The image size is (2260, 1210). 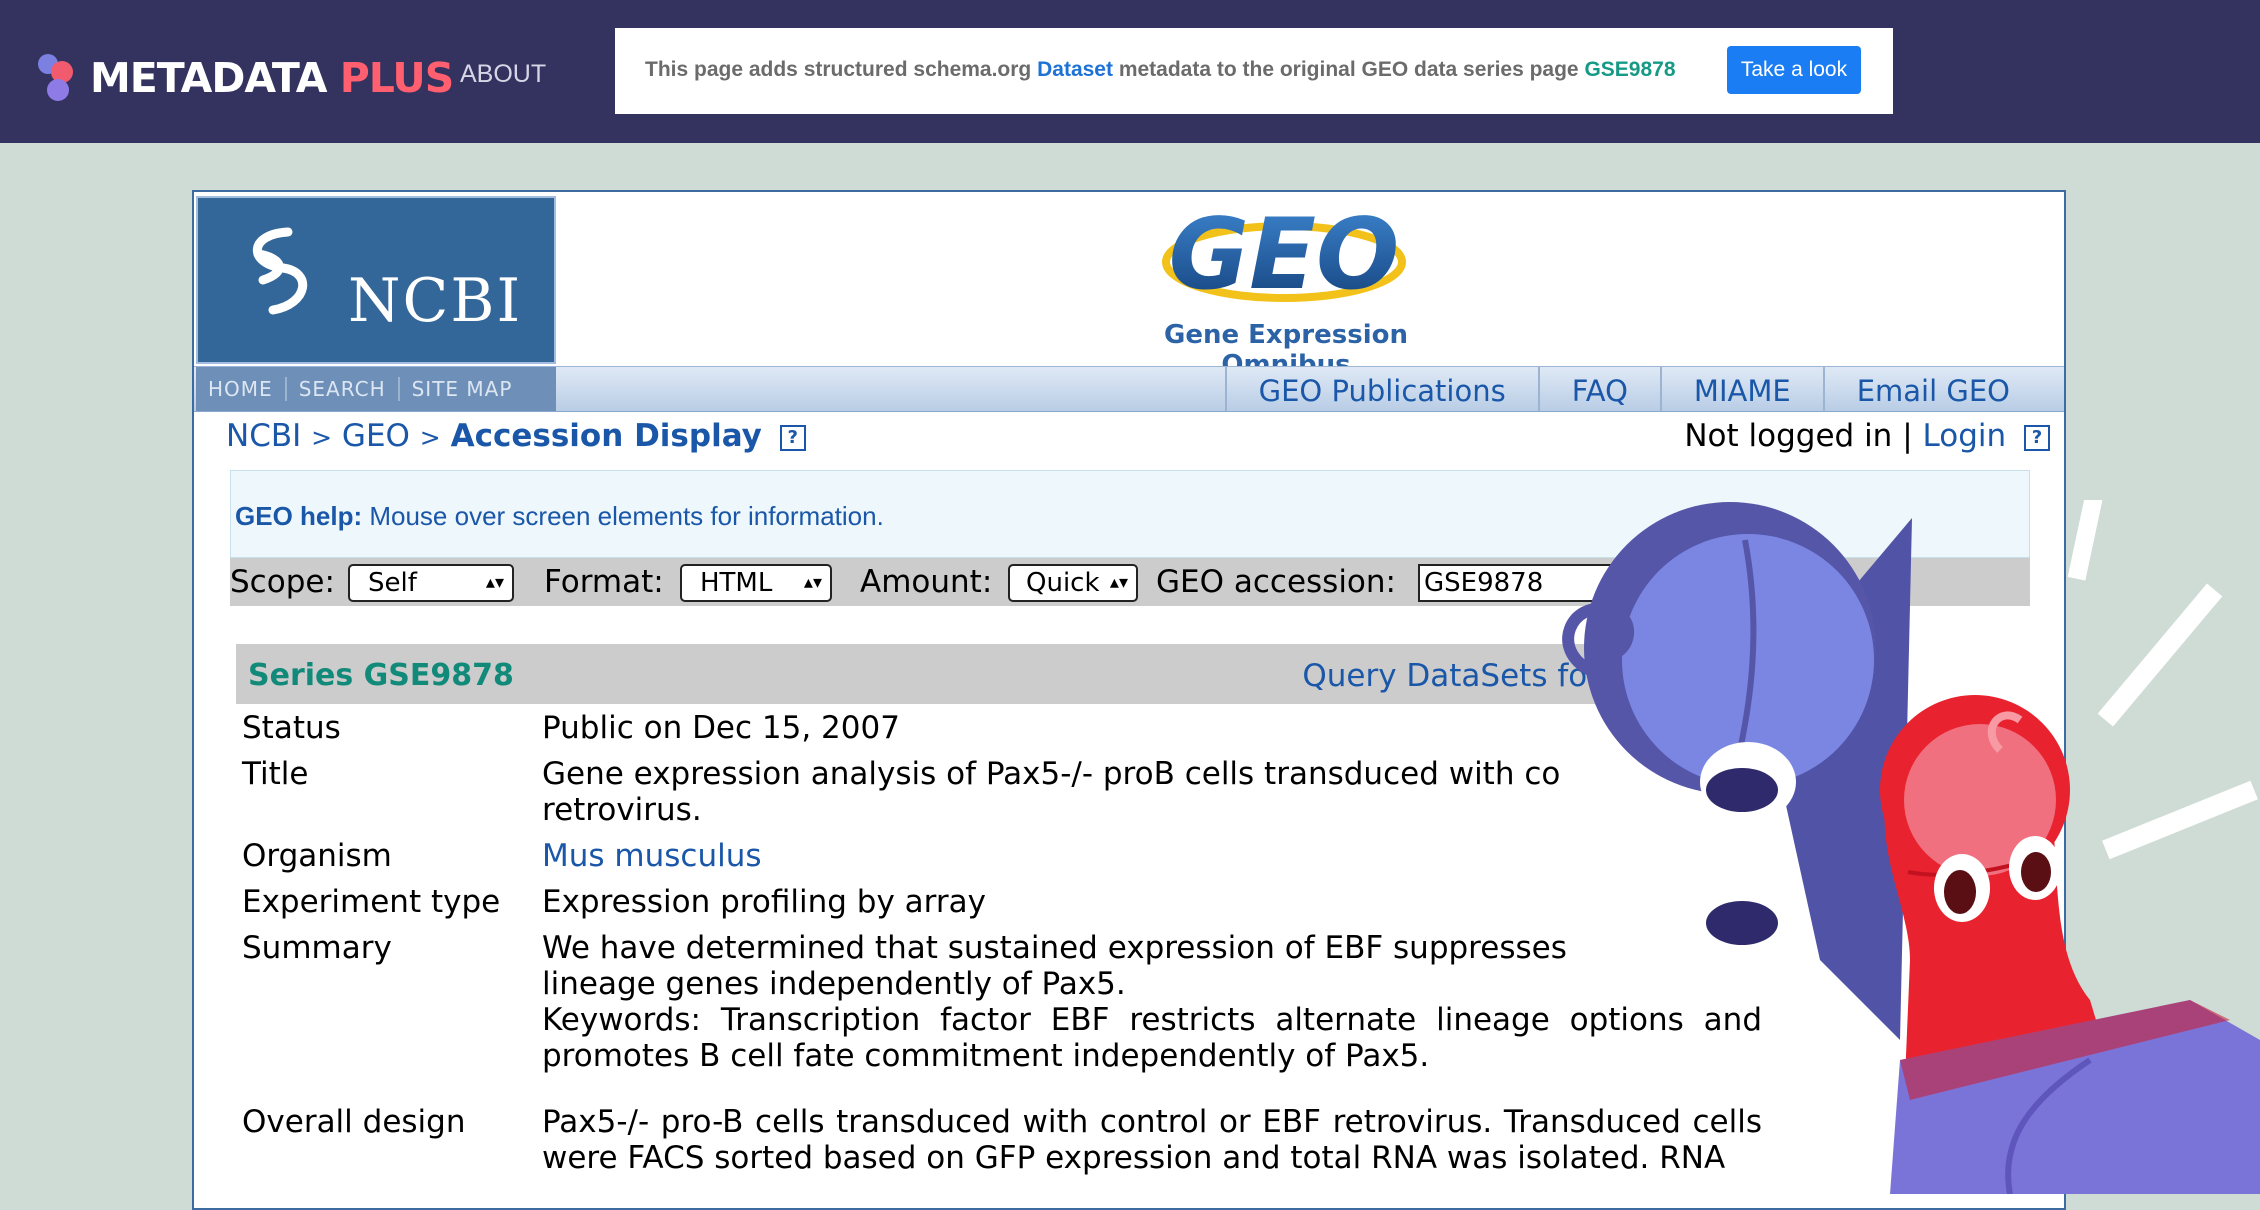 I want to click on metadata-plus-logo-icon, so click(x=55, y=77).